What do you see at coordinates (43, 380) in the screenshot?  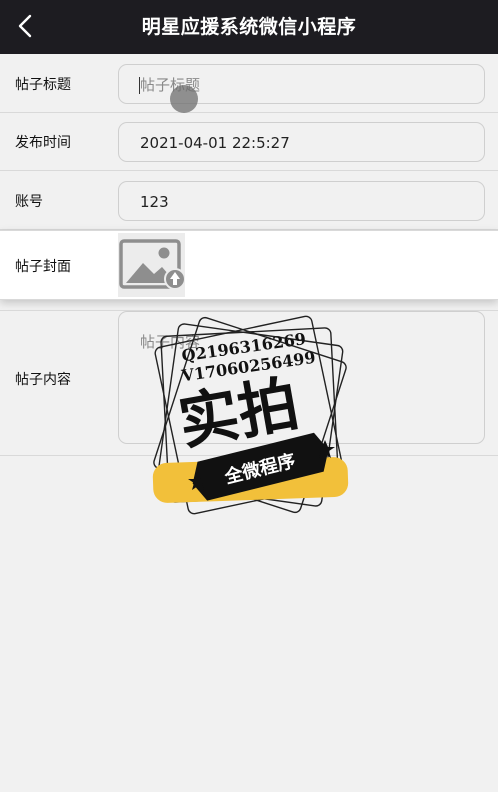 I see `content-label: 帖子内容` at bounding box center [43, 380].